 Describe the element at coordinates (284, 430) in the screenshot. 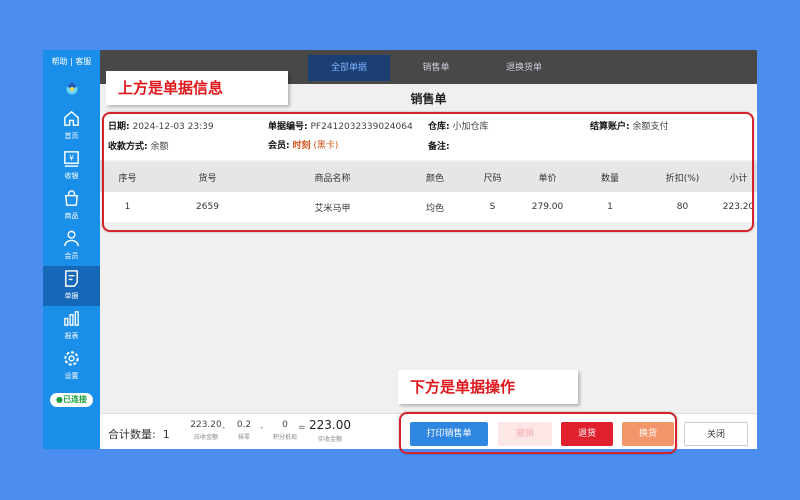

I see `points-amount: 0 积分抵现` at that location.